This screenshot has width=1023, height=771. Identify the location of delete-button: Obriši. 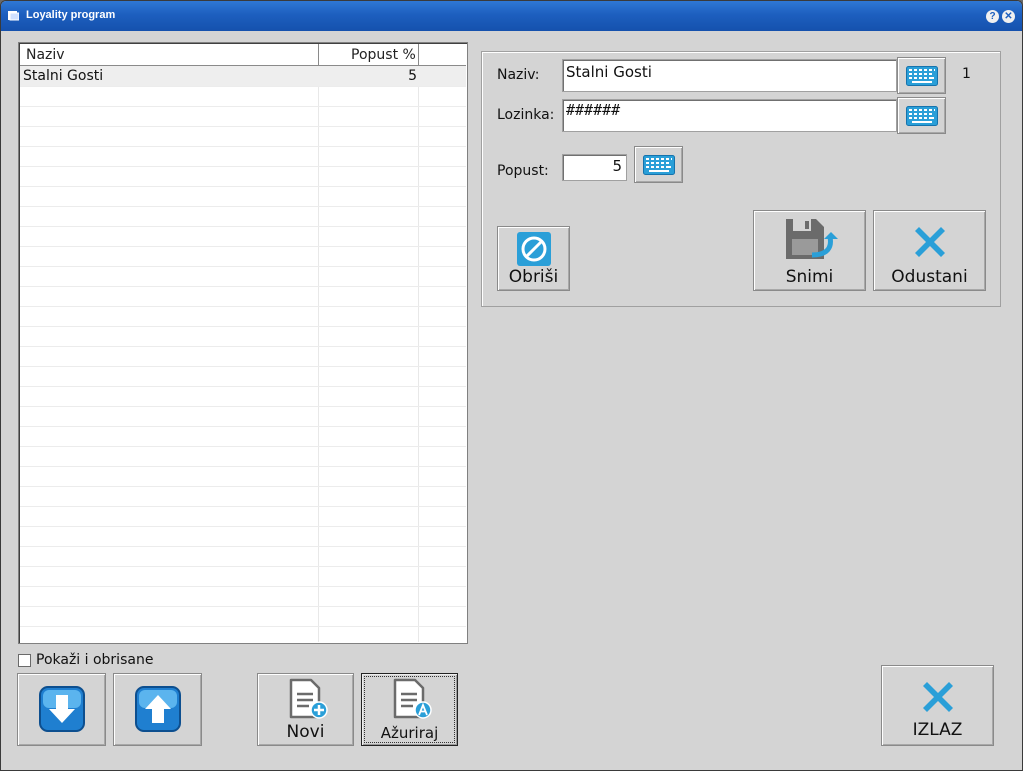
(533, 258).